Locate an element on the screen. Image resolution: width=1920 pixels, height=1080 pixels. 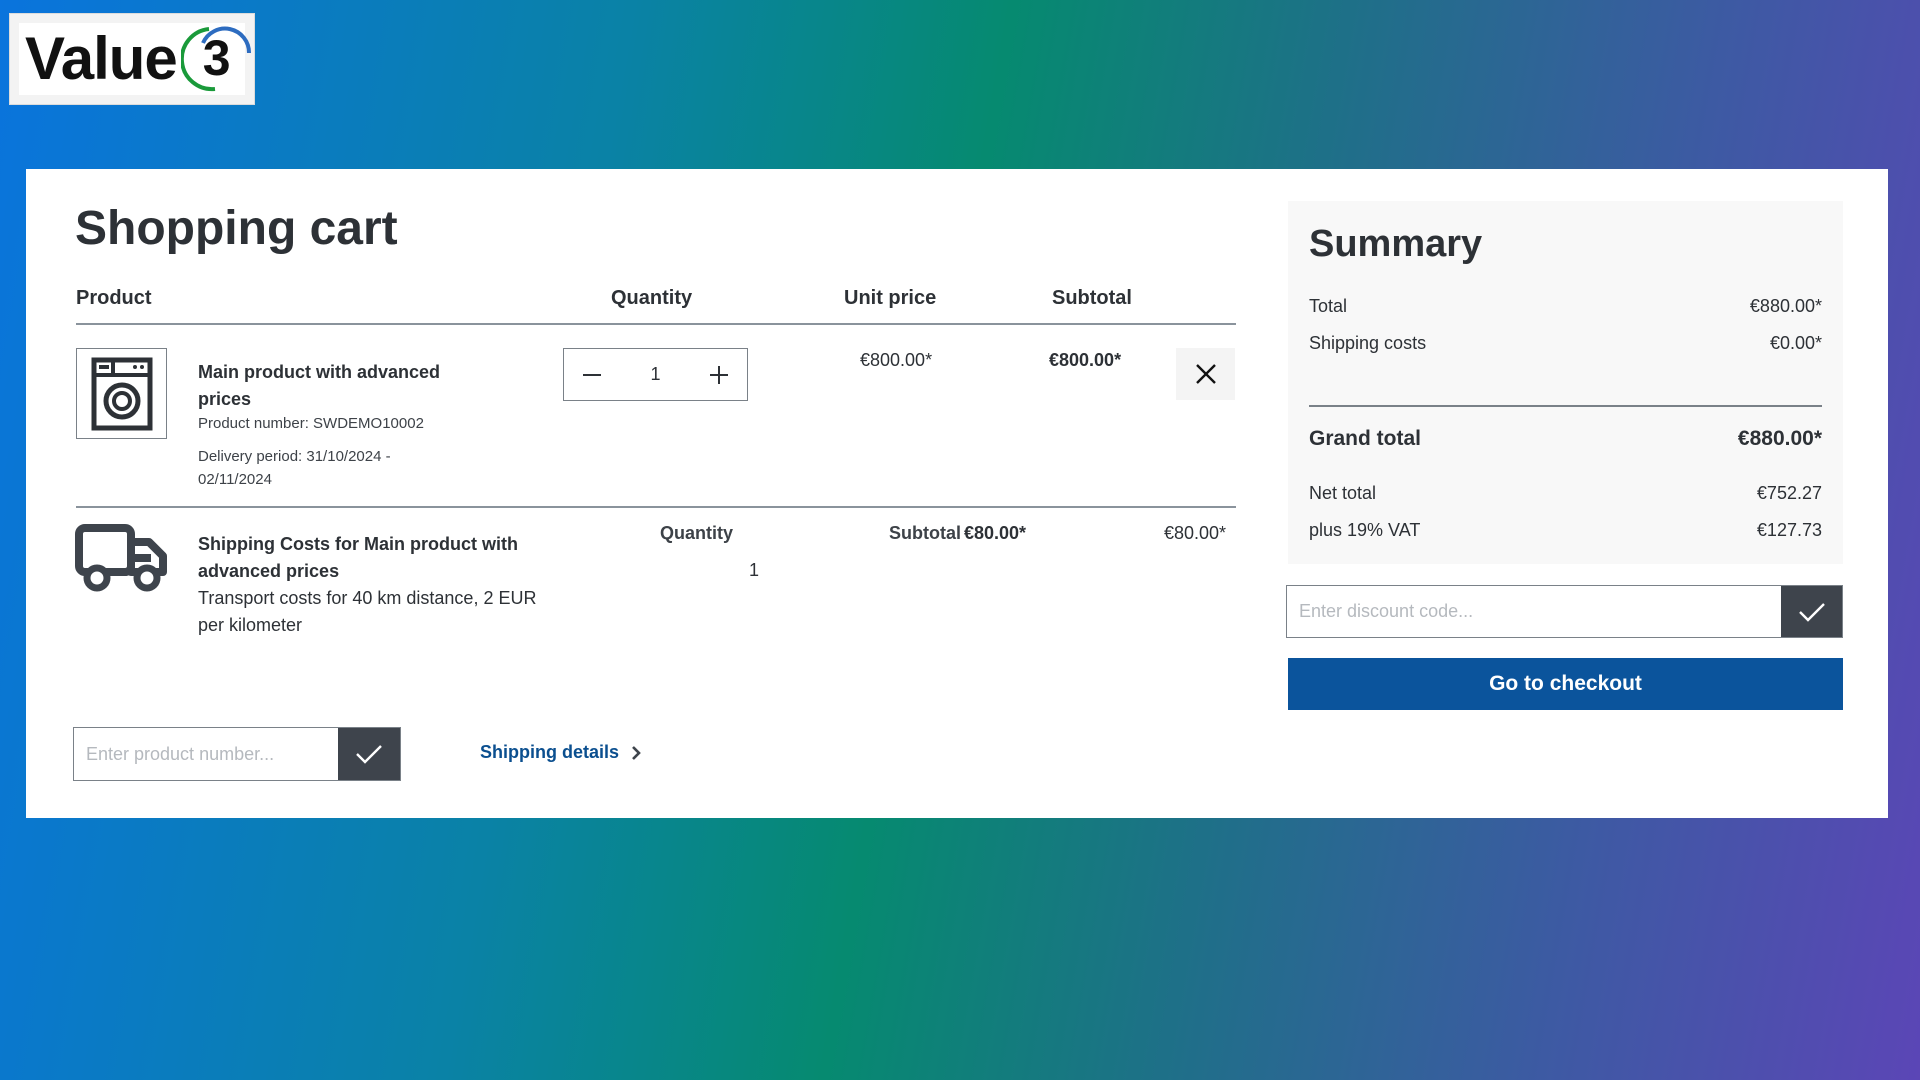
net-total-value: €752.27 is located at coordinates (1789, 493).